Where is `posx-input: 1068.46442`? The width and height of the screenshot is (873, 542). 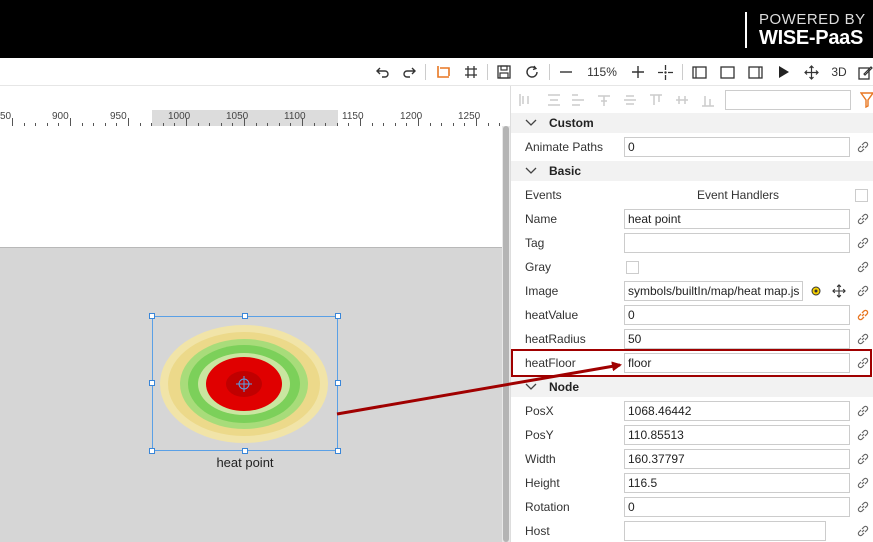 posx-input: 1068.46442 is located at coordinates (737, 411).